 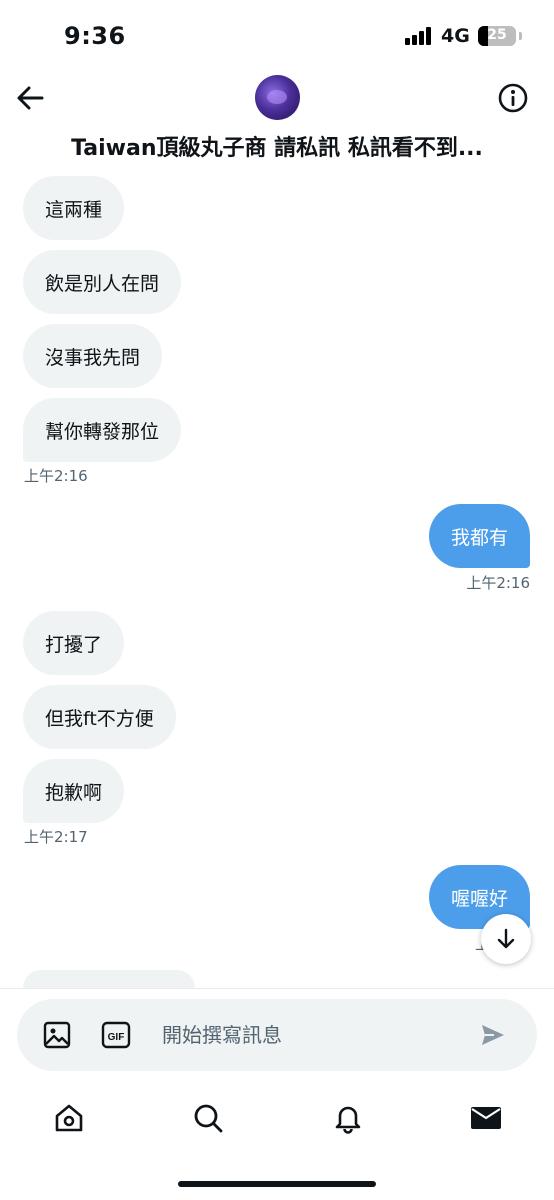 I want to click on outgoing-message: 我都有, so click(x=479, y=536).